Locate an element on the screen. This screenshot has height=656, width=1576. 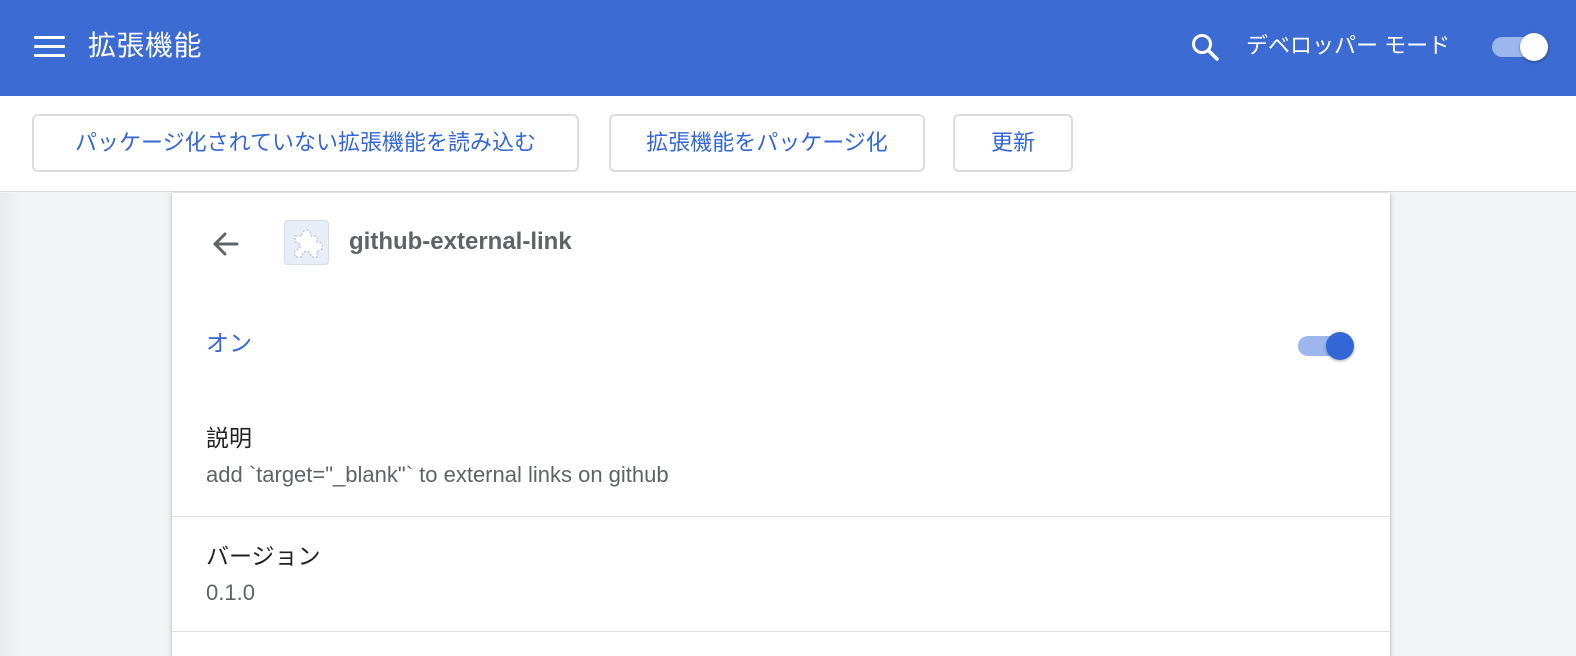
extension-icon is located at coordinates (306, 242).